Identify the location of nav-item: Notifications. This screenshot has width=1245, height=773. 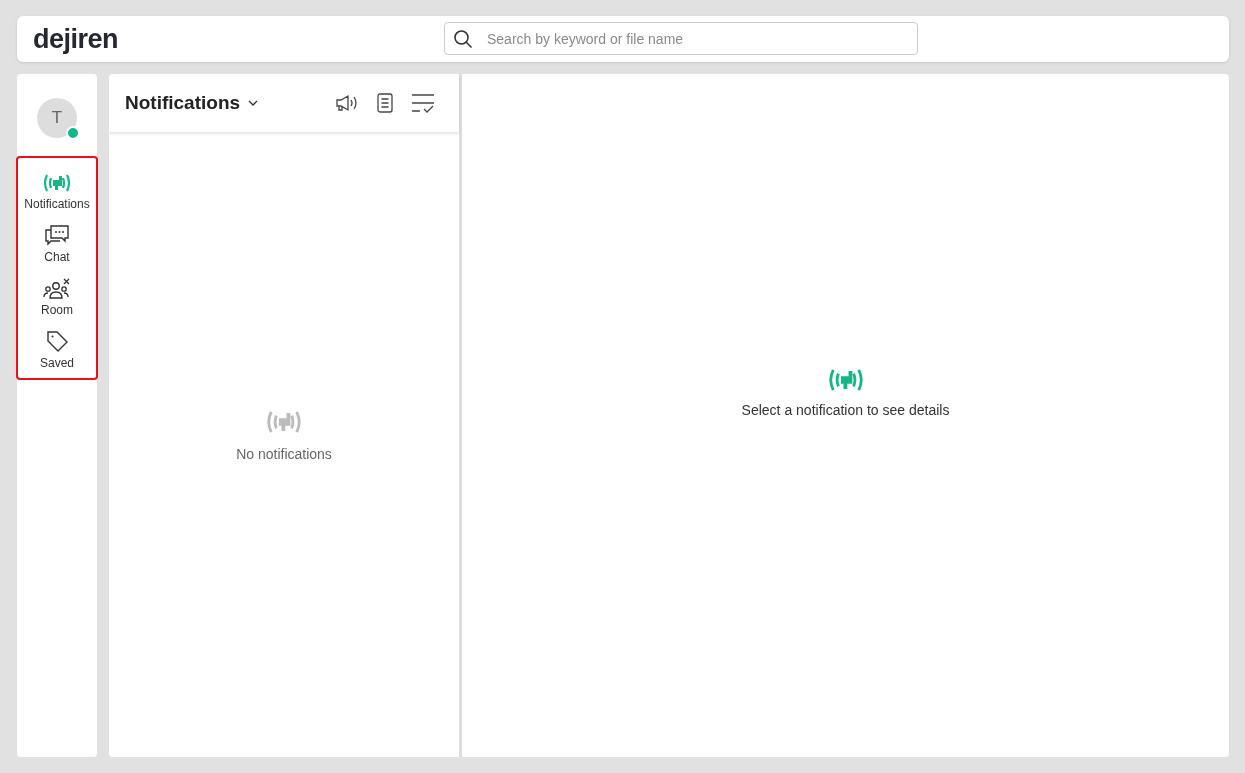
(57, 191).